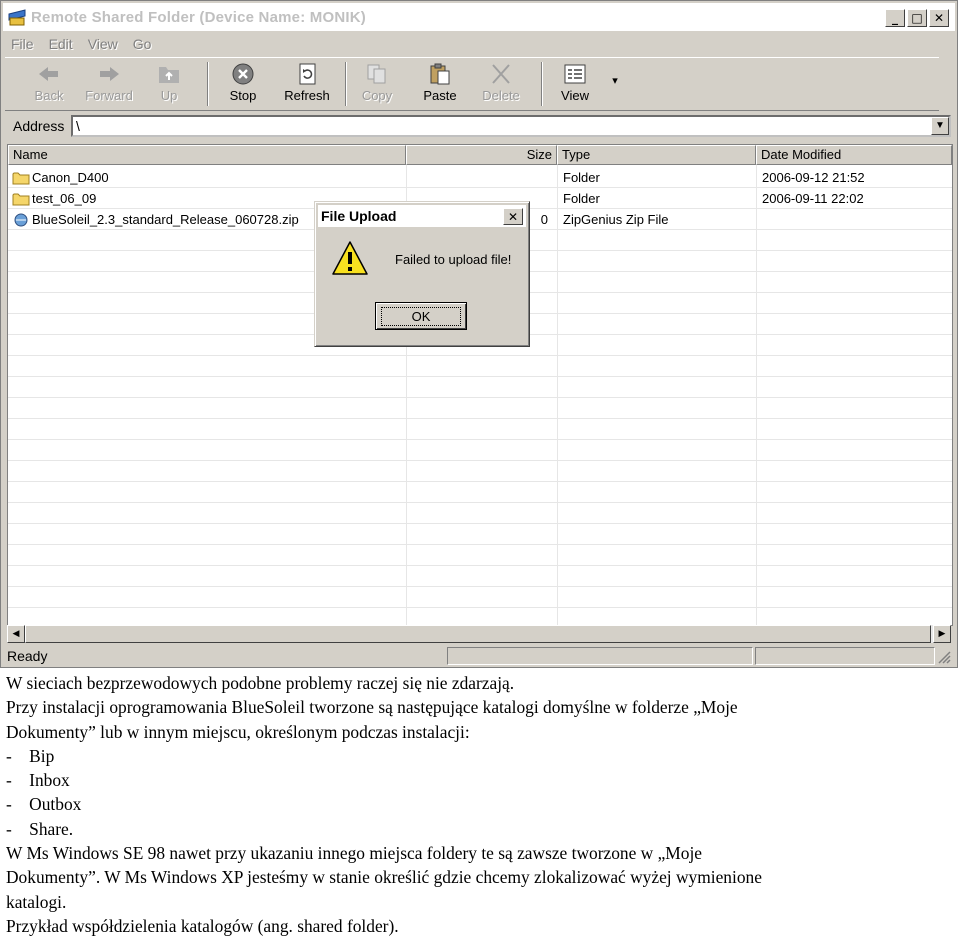 This screenshot has height=938, width=960. Describe the element at coordinates (377, 85) in the screenshot. I see `copy-button: Copy` at that location.